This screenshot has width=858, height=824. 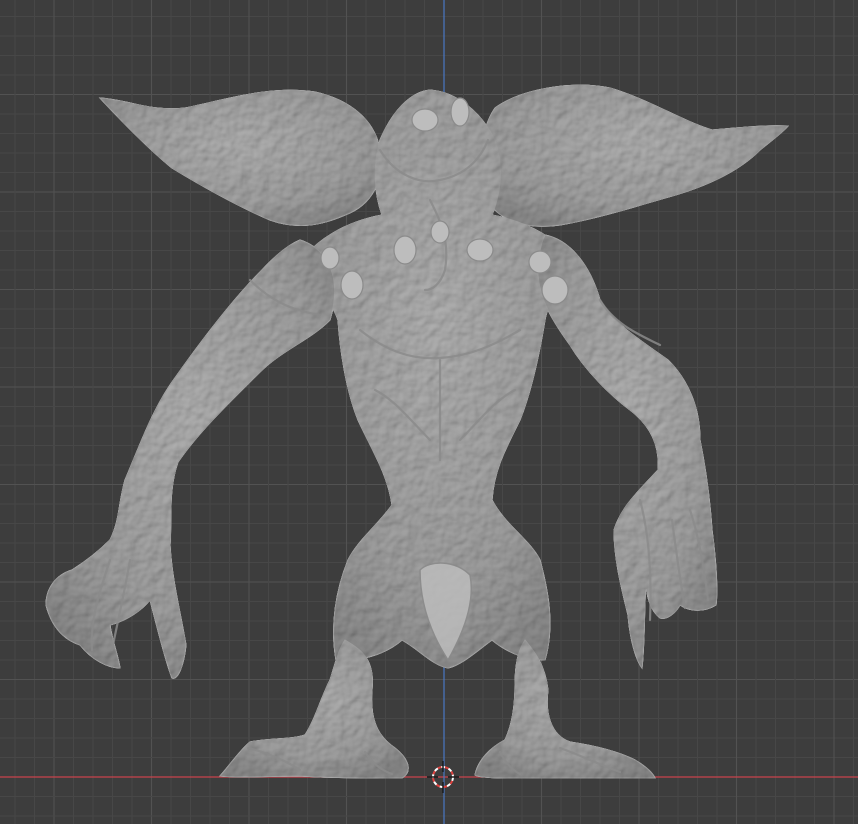 What do you see at coordinates (313, 709) in the screenshot?
I see `left-leg` at bounding box center [313, 709].